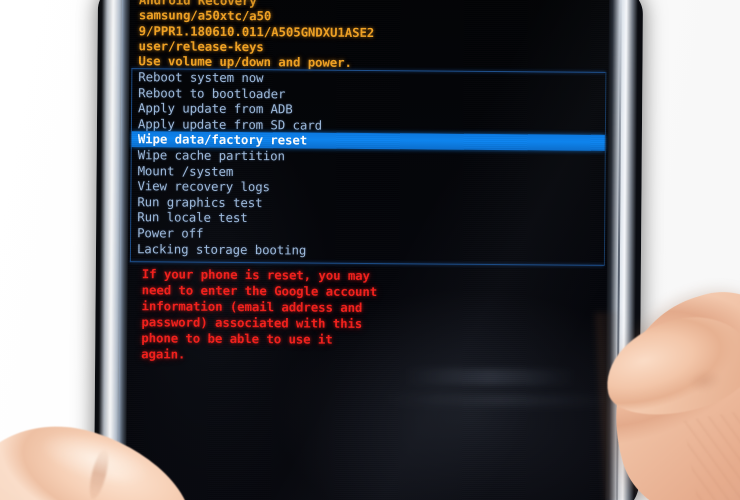 This screenshot has height=500, width=740. Describe the element at coordinates (237, 338) in the screenshot. I see `warning-line-5: phone to be able to use it` at that location.